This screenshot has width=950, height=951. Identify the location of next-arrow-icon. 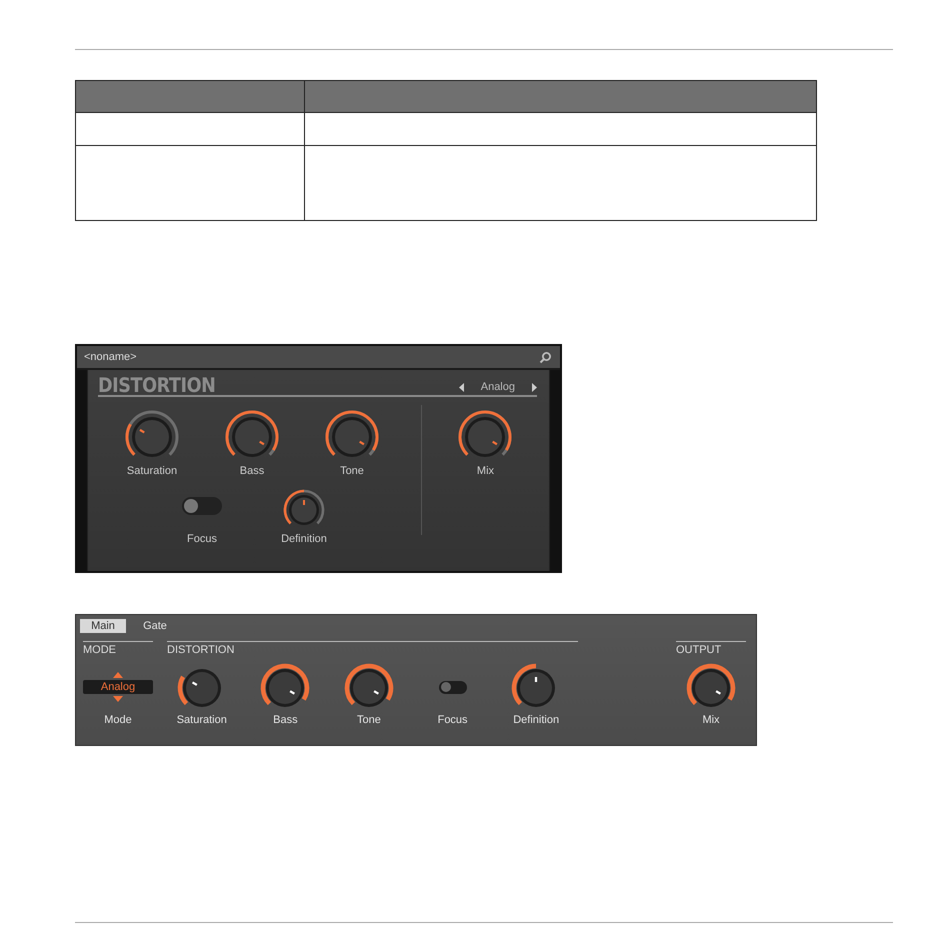
(534, 387).